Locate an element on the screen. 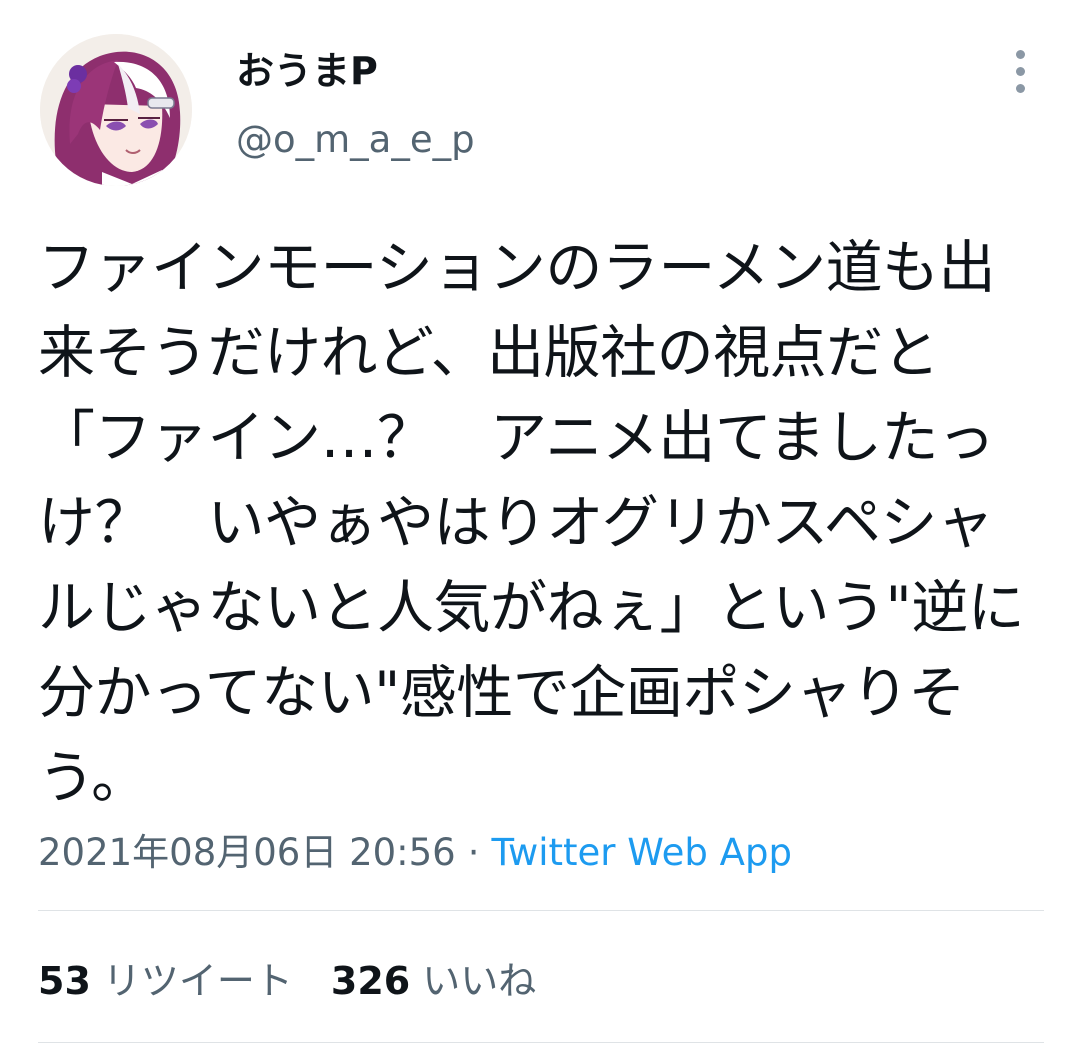 The image size is (1080, 1054). likes-label: いいね is located at coordinates (479, 981).